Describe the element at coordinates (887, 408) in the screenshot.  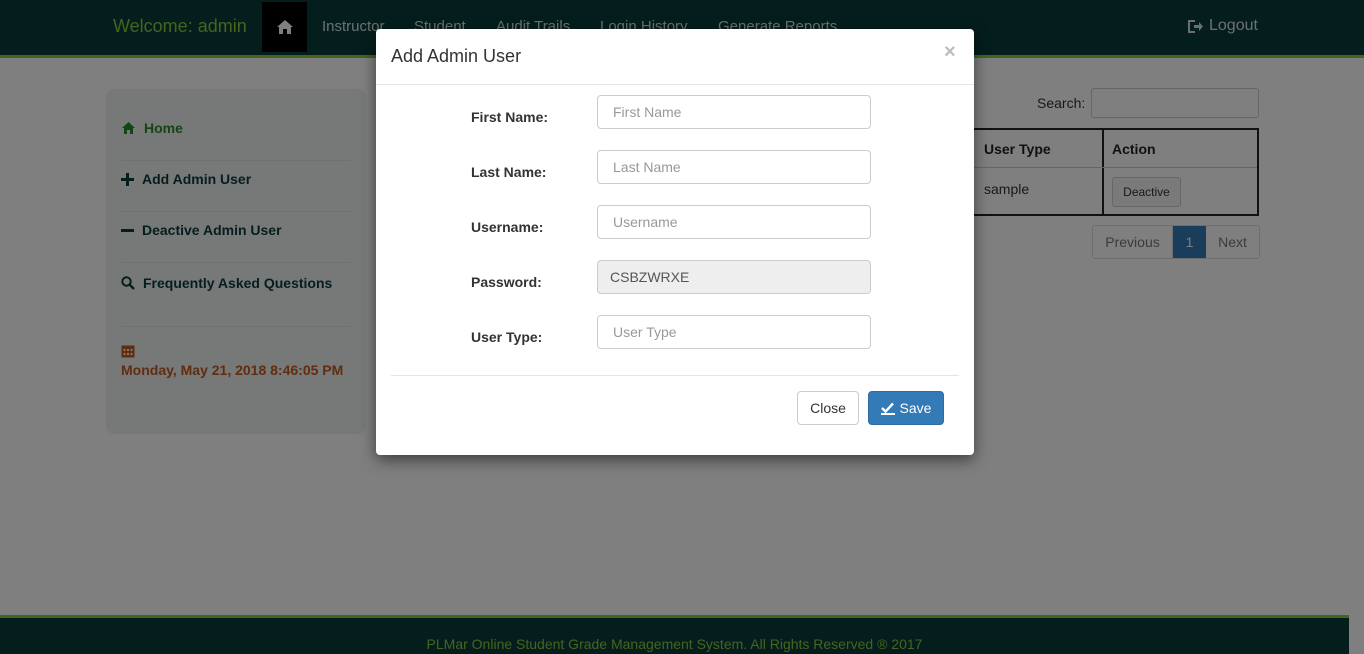
I see `edit-check-icon` at that location.